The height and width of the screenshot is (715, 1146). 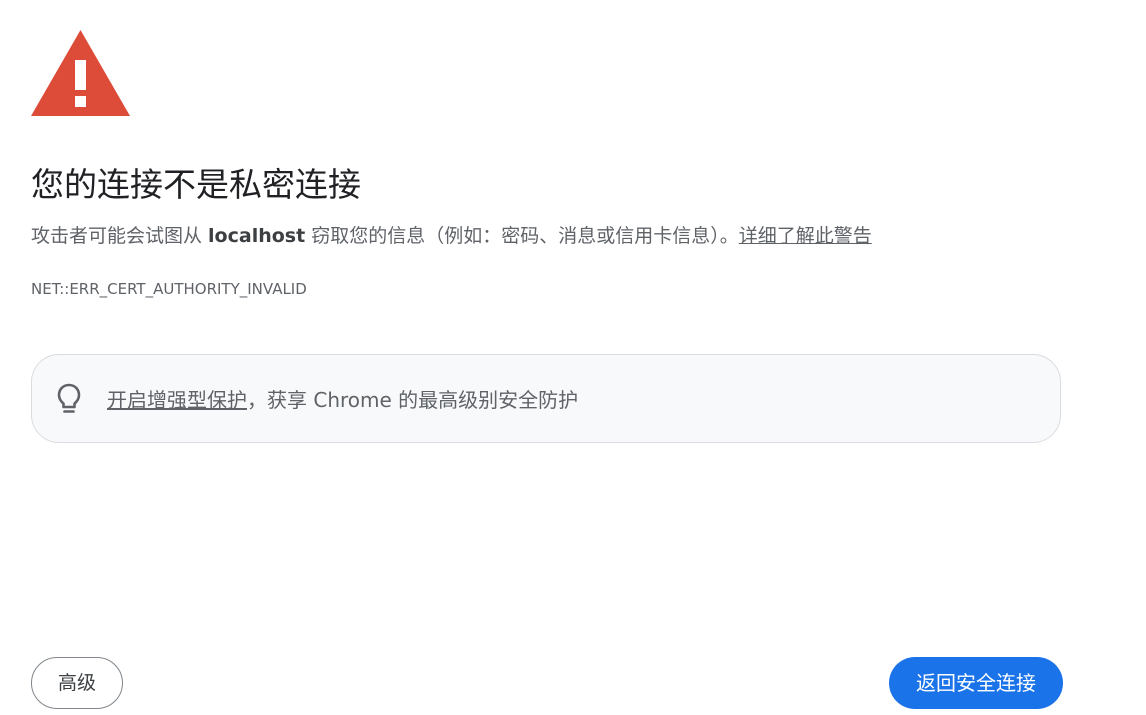 I want to click on enable-enhanced-protection-link: 开启增强型保护, so click(x=177, y=400).